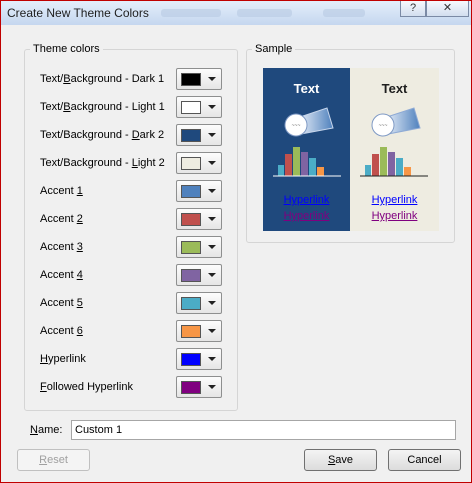  What do you see at coordinates (307, 142) in the screenshot?
I see `sample-dark-shapes-icon: ~~~` at bounding box center [307, 142].